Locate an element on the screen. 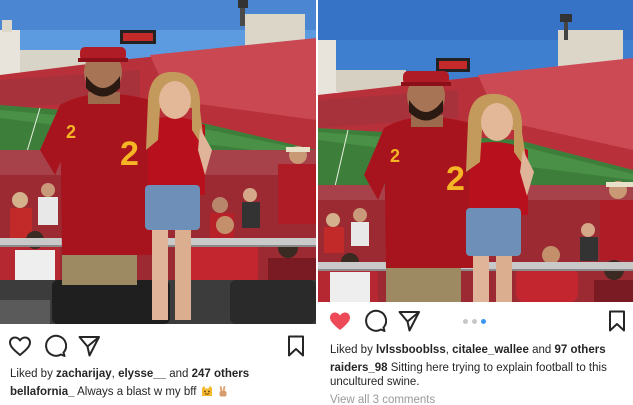 This screenshot has width=633, height=405. carousel-indicator is located at coordinates (478, 322).